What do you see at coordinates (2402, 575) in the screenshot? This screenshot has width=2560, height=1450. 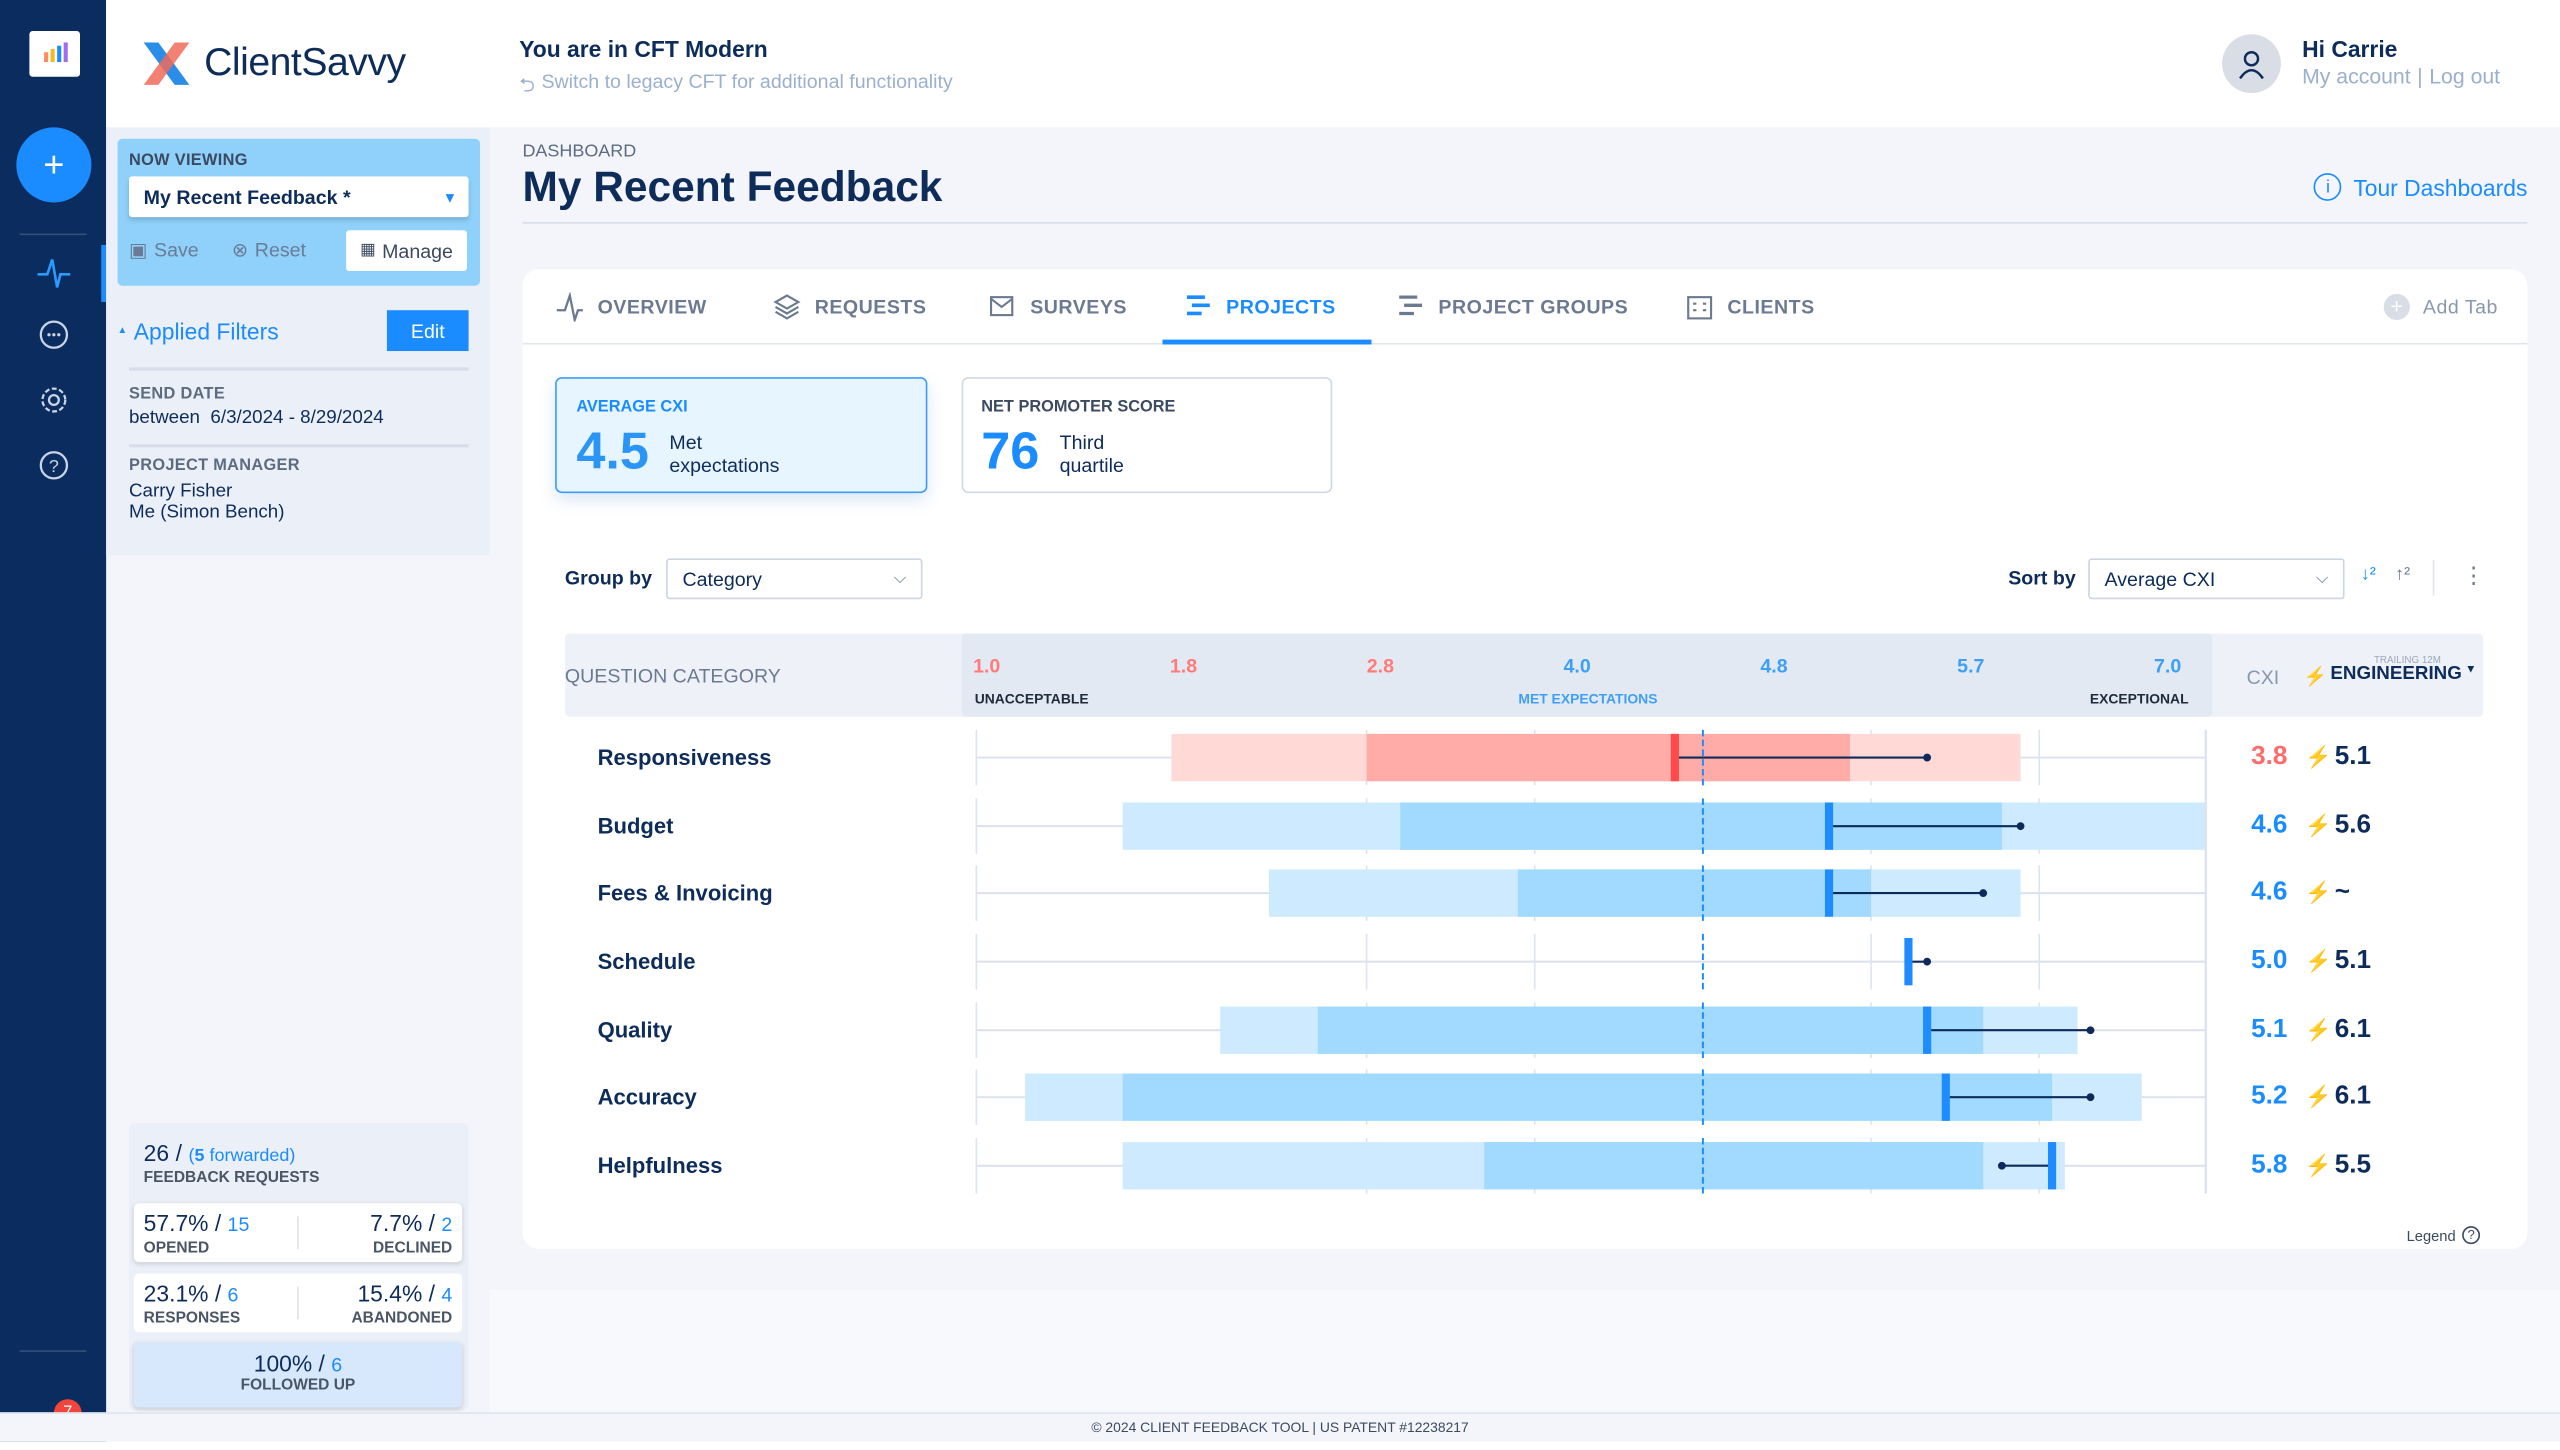 I see `sort-descending-icon: ↑²` at bounding box center [2402, 575].